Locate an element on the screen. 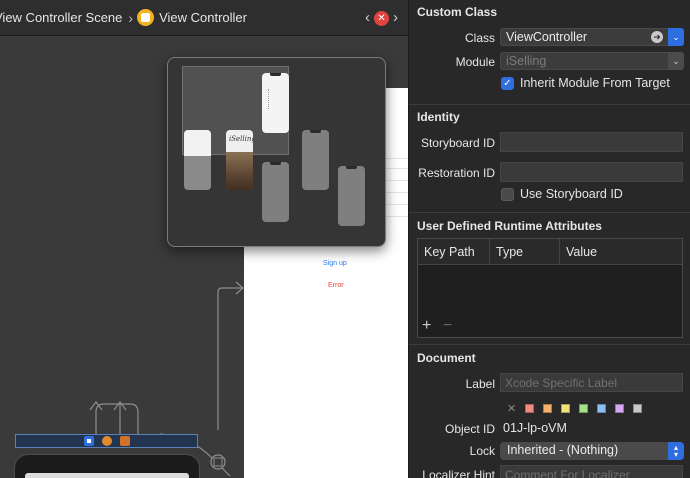 The height and width of the screenshot is (478, 690). localizer-hint-label: Localizer Hint is located at coordinates (458, 473).